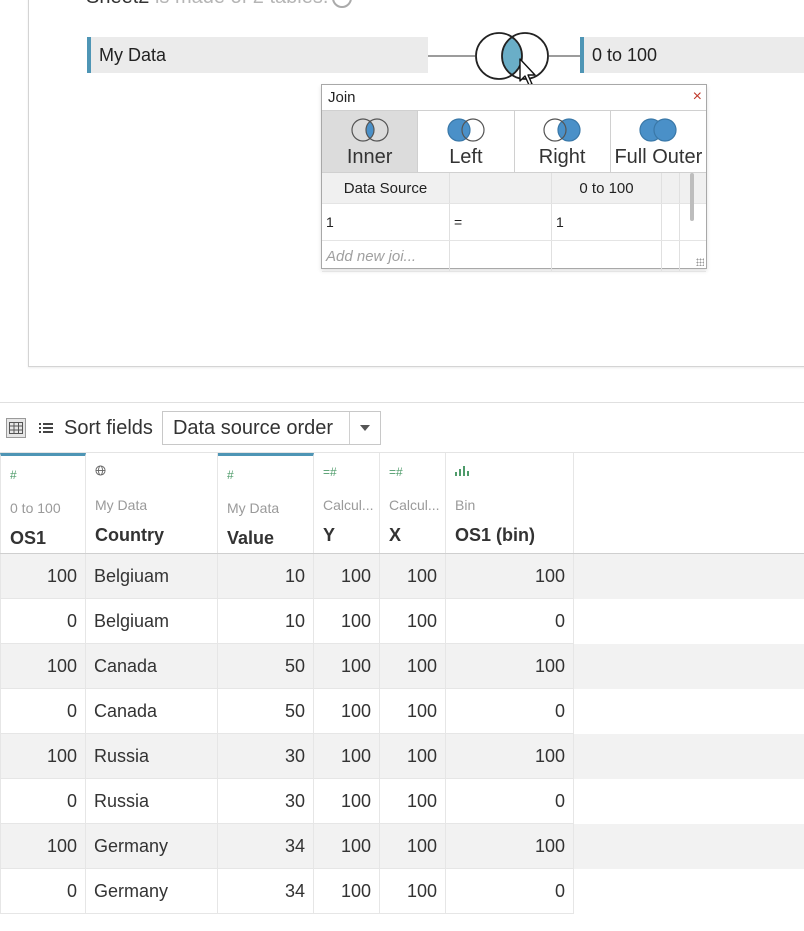 The height and width of the screenshot is (931, 804). I want to click on cell-value: 34, so click(266, 846).